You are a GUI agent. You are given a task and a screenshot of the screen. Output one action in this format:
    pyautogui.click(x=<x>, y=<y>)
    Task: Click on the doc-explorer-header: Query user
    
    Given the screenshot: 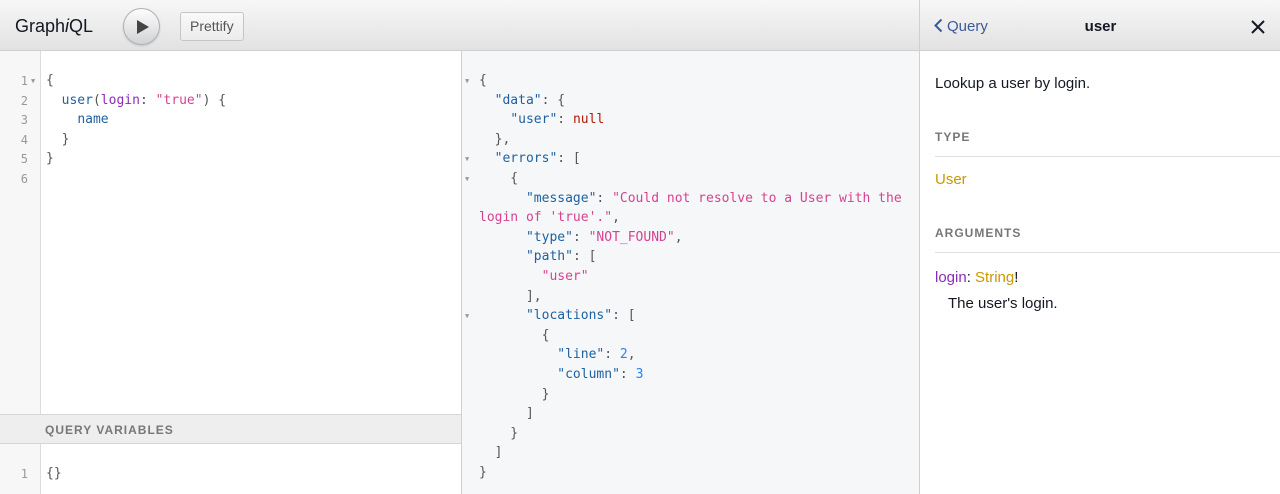 What is the action you would take?
    pyautogui.click(x=1100, y=25)
    